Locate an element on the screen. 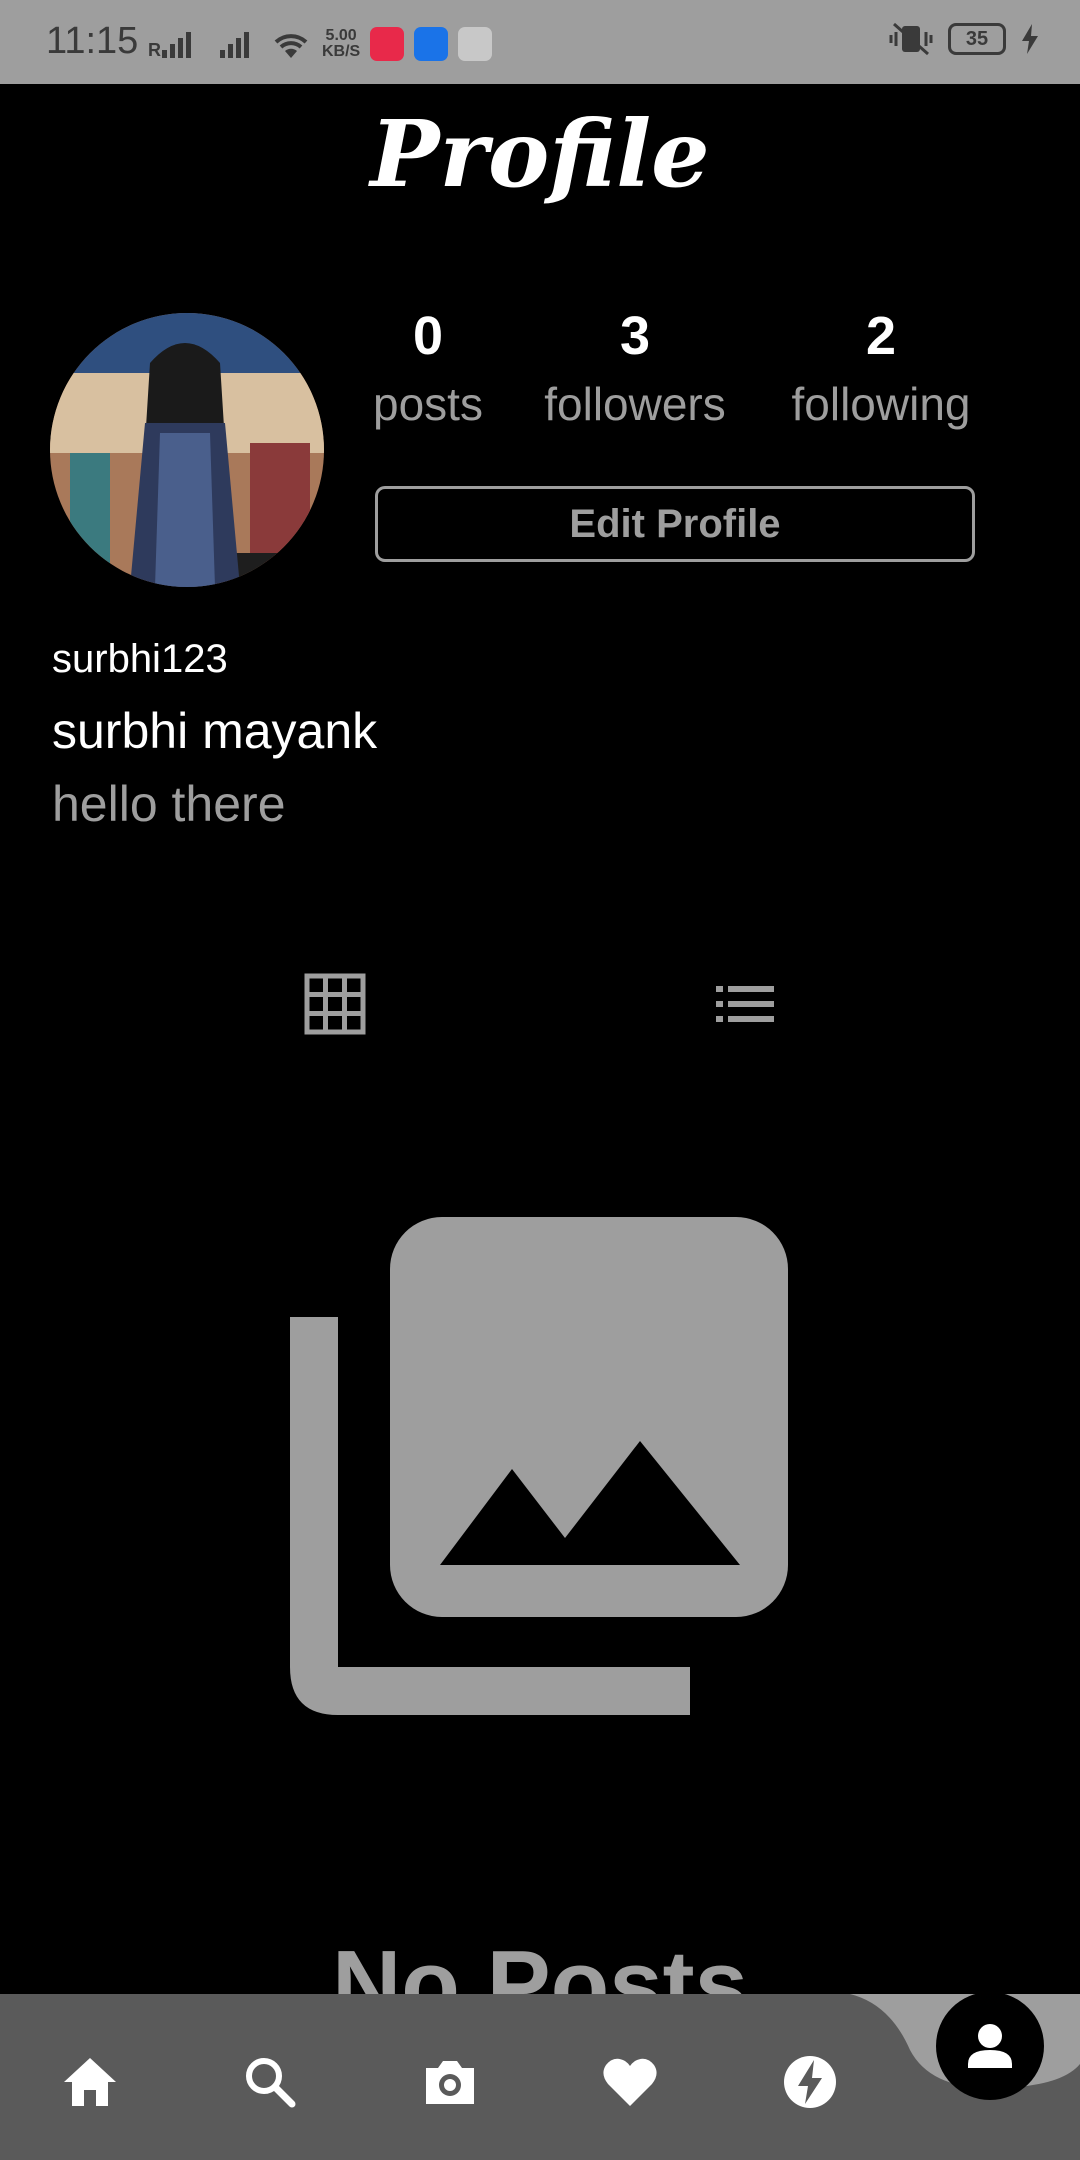 The width and height of the screenshot is (1080, 2160). charging-icon is located at coordinates (1030, 39).